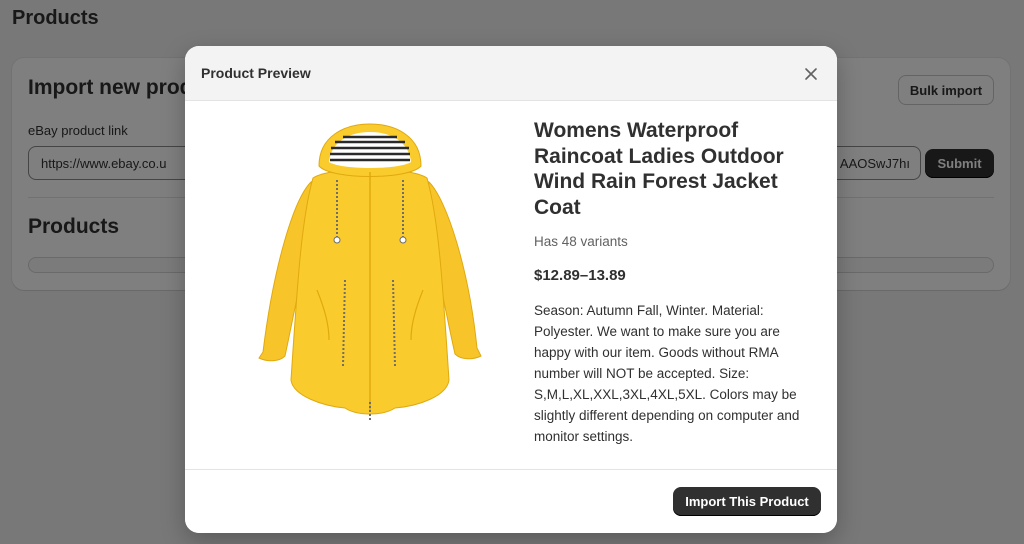 This screenshot has width=1024, height=544. What do you see at coordinates (747, 501) in the screenshot?
I see `import-product-button: Import This Product` at bounding box center [747, 501].